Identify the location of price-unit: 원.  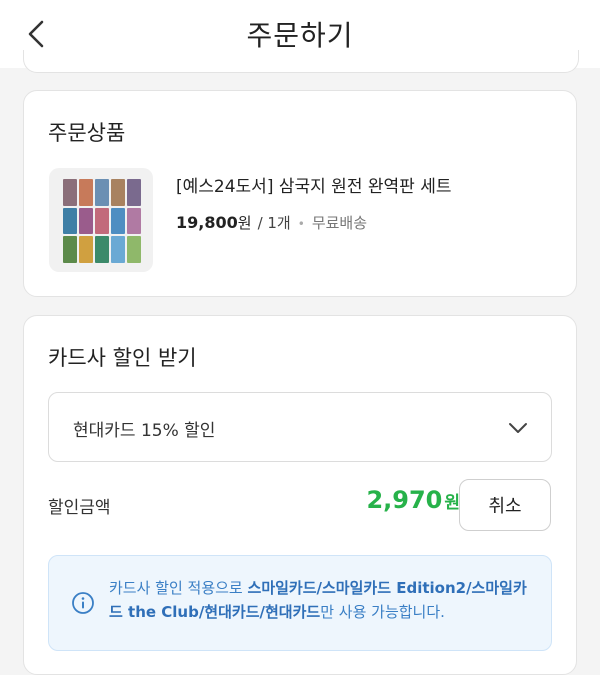
(244, 223).